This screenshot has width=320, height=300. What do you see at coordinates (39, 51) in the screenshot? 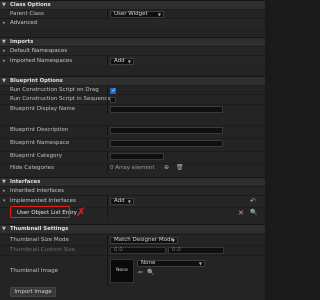
I see `default-namespaces-label: Default Namespaces` at bounding box center [39, 51].